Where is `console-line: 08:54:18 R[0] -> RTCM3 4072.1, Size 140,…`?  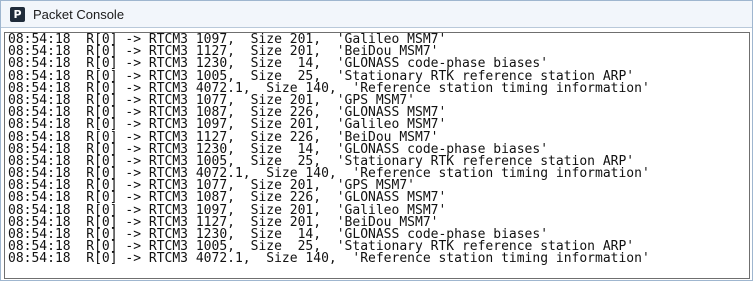
console-line: 08:54:18 R[0] -> RTCM3 4072.1, Size 140,… is located at coordinates (329, 259).